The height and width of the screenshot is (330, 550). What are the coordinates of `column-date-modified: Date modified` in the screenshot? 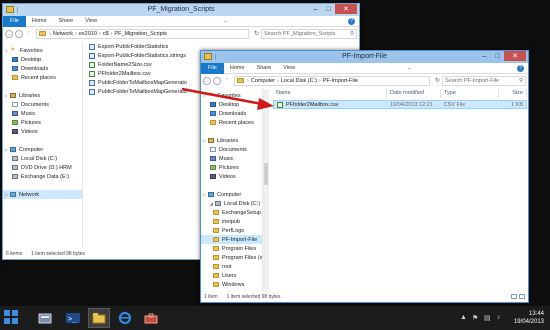 It's located at (414, 93).